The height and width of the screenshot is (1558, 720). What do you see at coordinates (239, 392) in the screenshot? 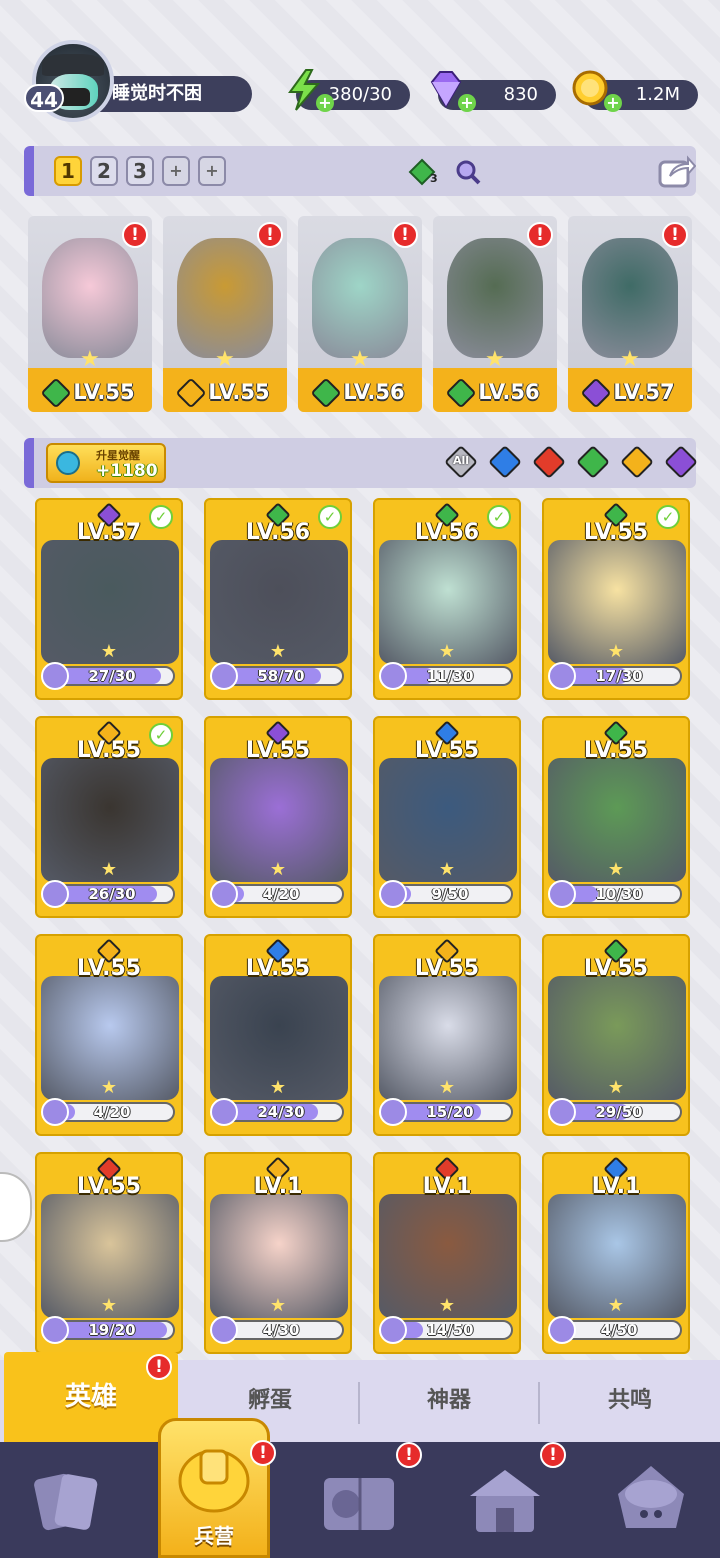
I see `team-hero-level-text: LV.55` at bounding box center [239, 392].